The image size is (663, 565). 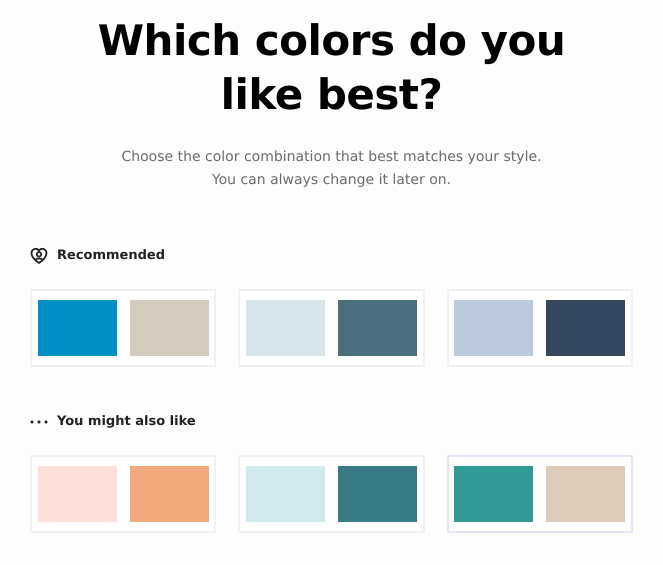 What do you see at coordinates (332, 180) in the screenshot?
I see `subtitle-text: You can always change it later on.` at bounding box center [332, 180].